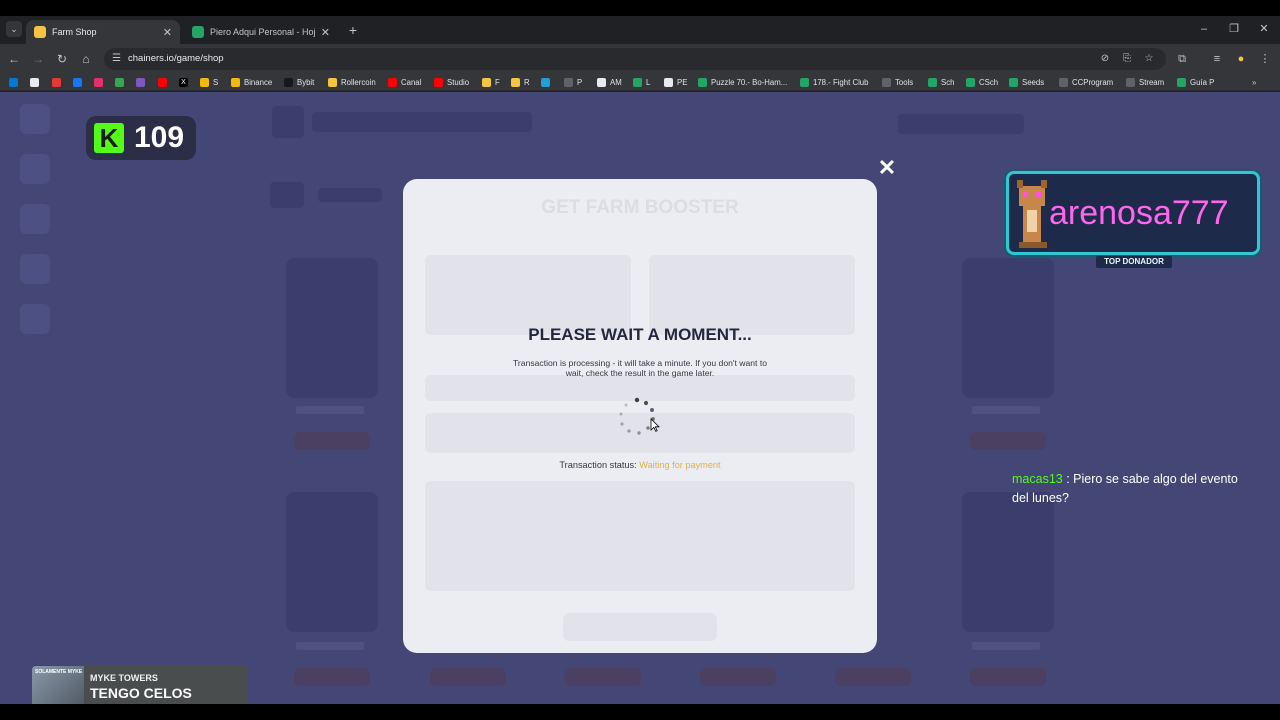 Image resolution: width=1280 pixels, height=720 pixels. What do you see at coordinates (185, 82) in the screenshot?
I see `bookmark-x: X` at bounding box center [185, 82].